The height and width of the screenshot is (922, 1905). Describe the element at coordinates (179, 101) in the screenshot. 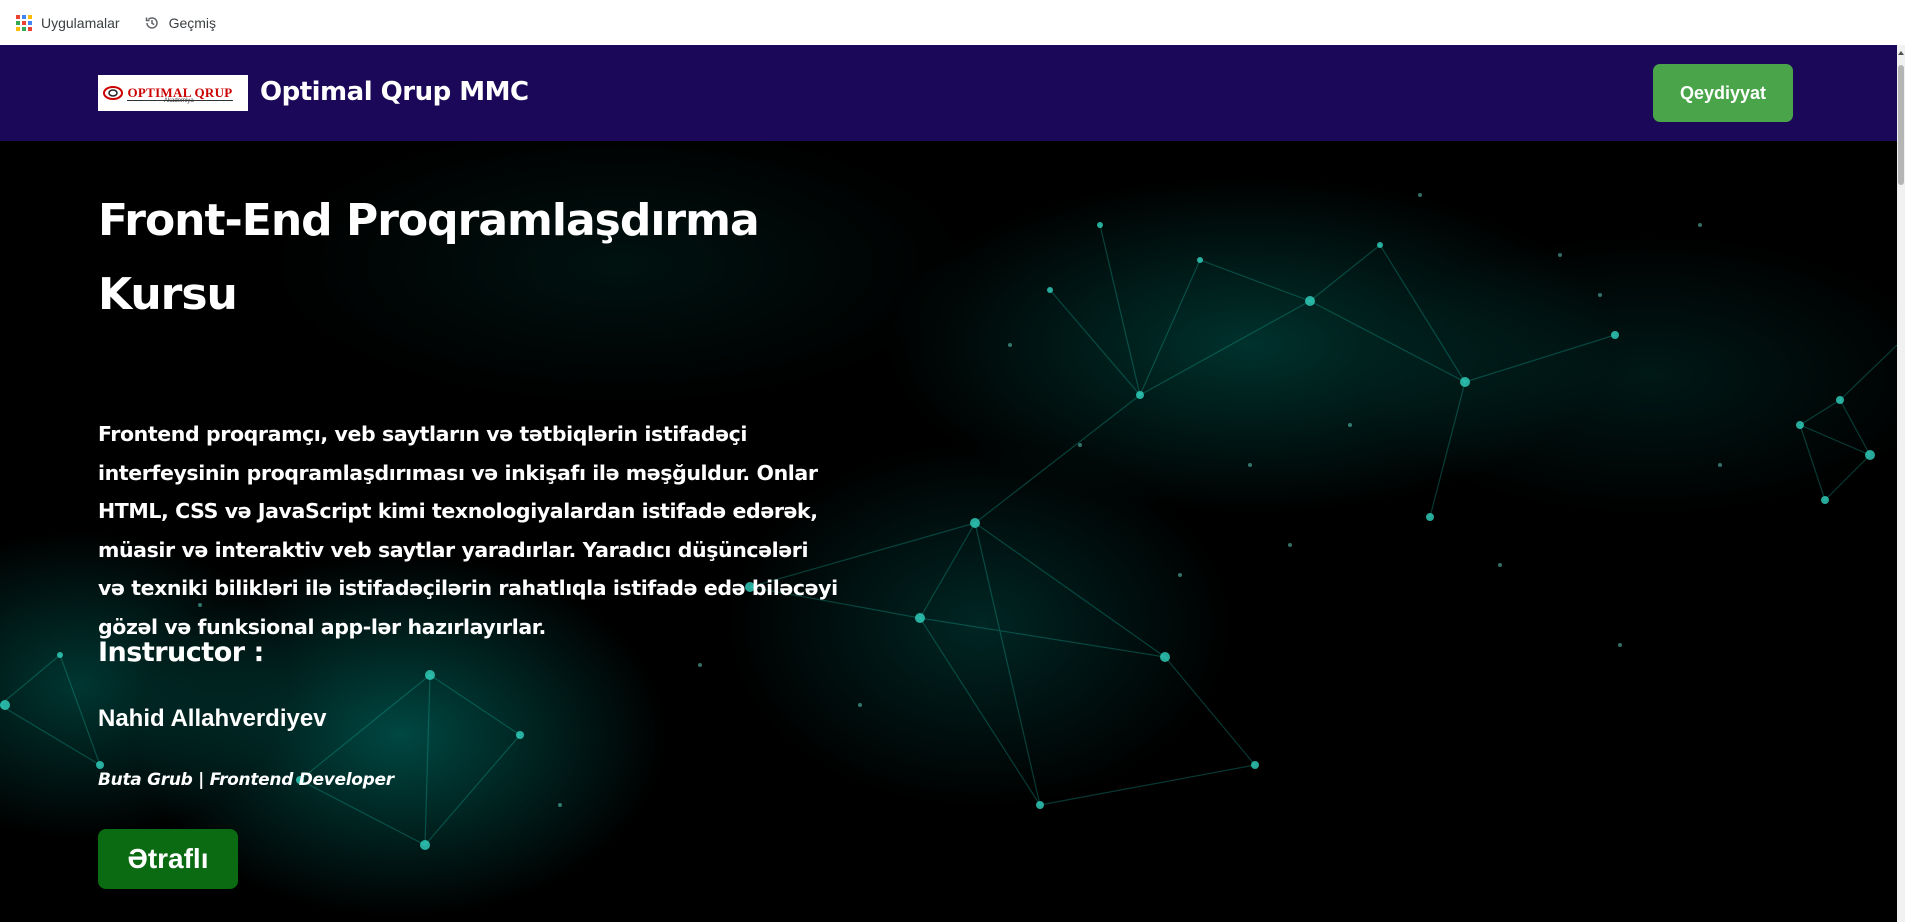

I see `logo-subtext: Akademiya` at that location.